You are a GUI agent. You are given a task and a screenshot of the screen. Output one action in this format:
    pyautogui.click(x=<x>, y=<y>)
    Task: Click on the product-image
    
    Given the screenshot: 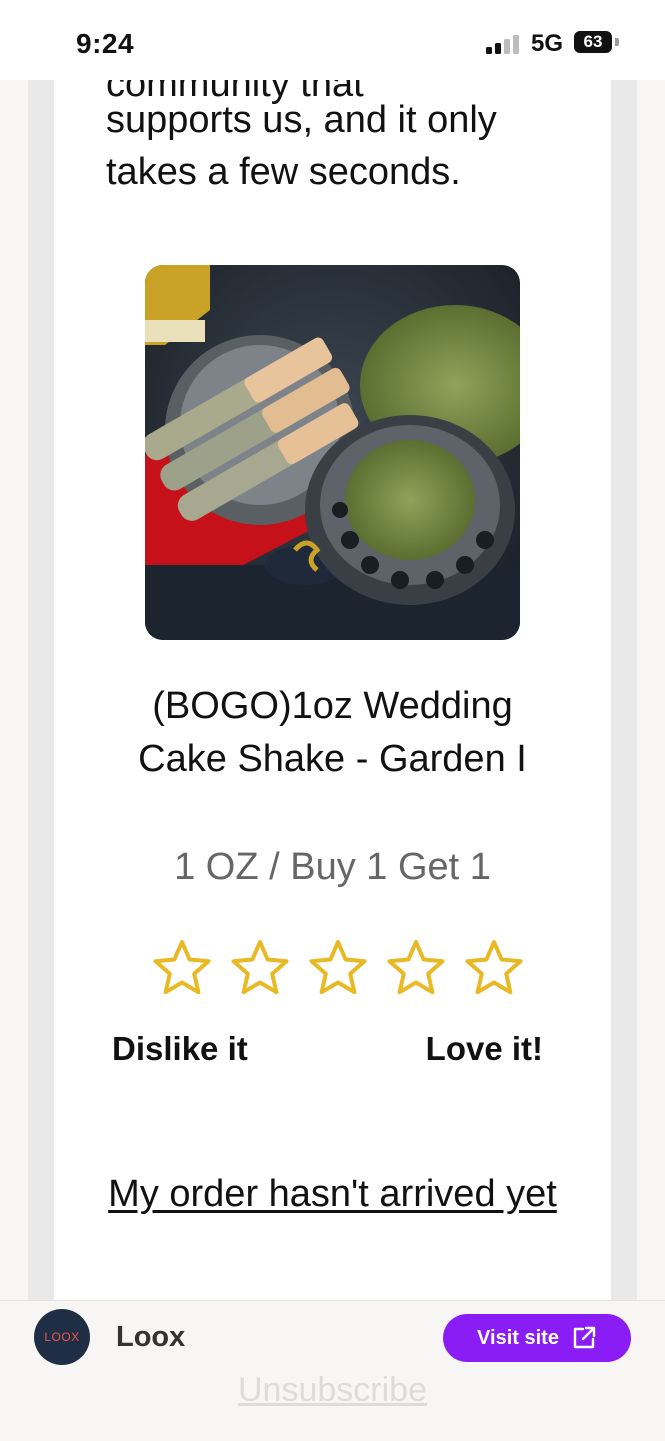 What is the action you would take?
    pyautogui.click(x=332, y=452)
    